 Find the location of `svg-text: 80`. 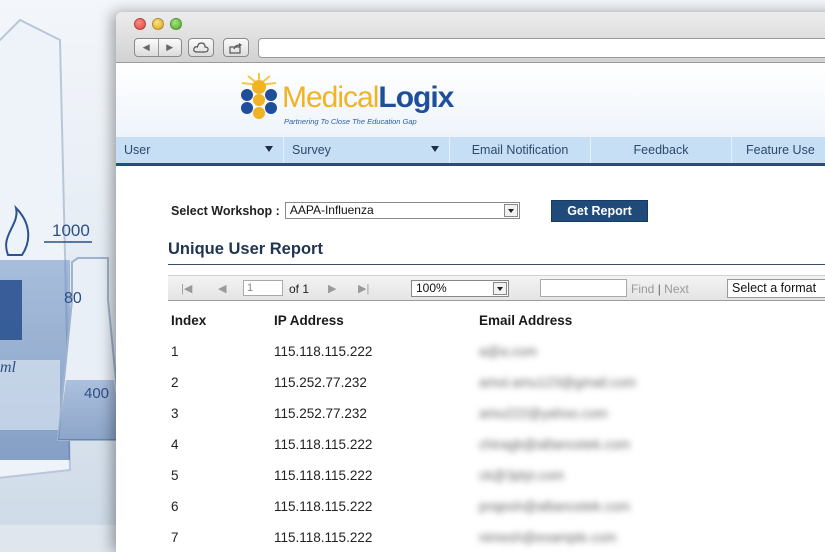

svg-text: 80 is located at coordinates (73, 298).